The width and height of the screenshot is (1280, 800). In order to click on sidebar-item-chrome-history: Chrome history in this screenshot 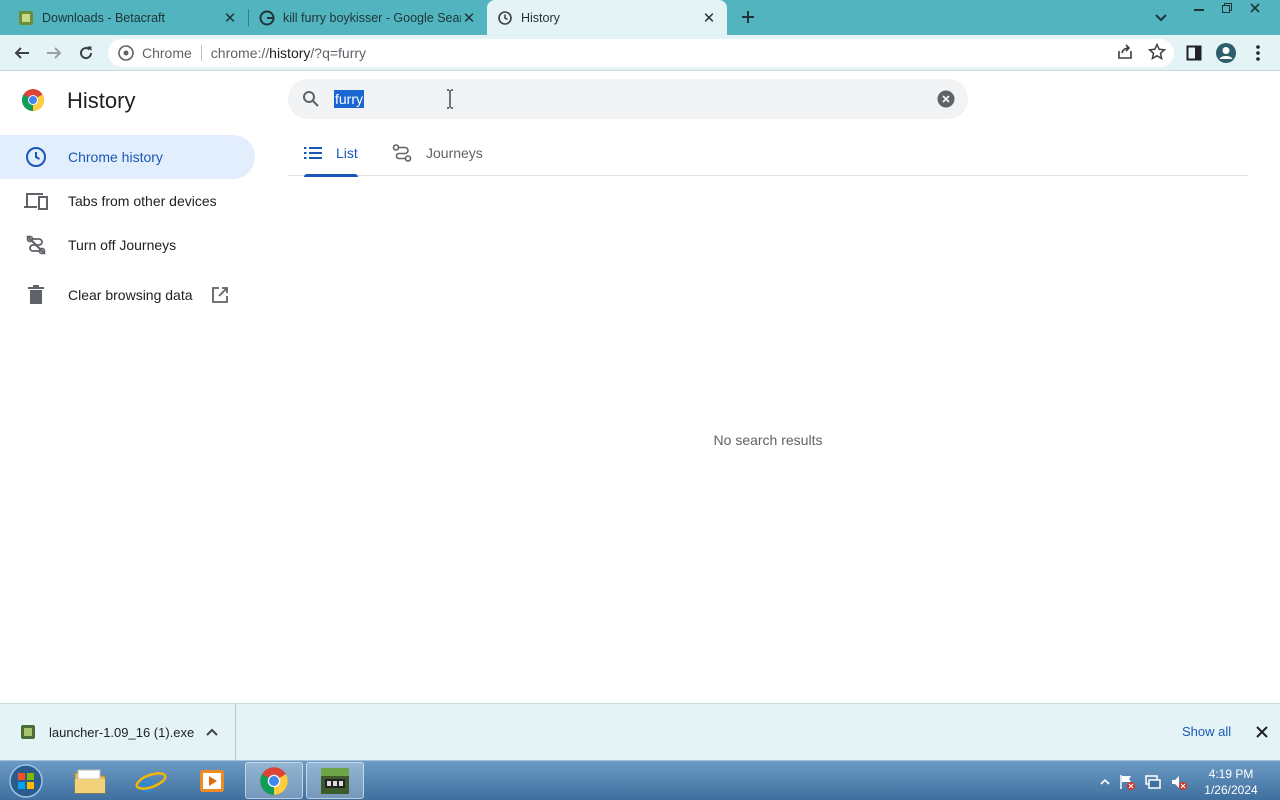, I will do `click(127, 157)`.